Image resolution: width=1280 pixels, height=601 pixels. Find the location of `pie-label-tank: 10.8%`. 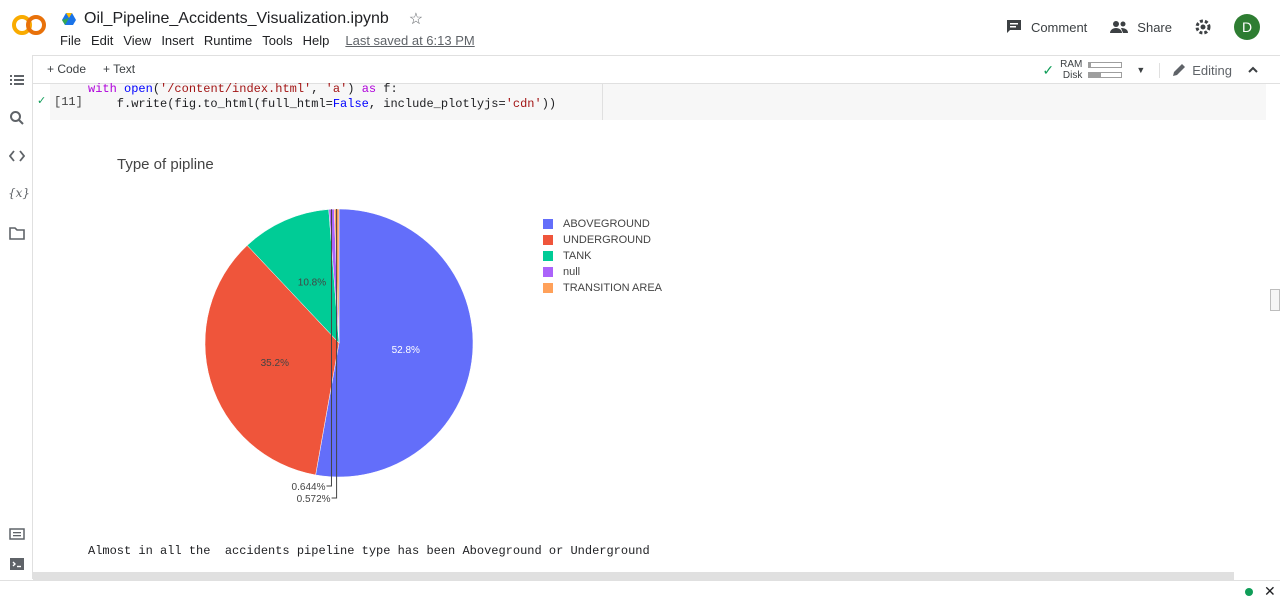

pie-label-tank: 10.8% is located at coordinates (312, 283).